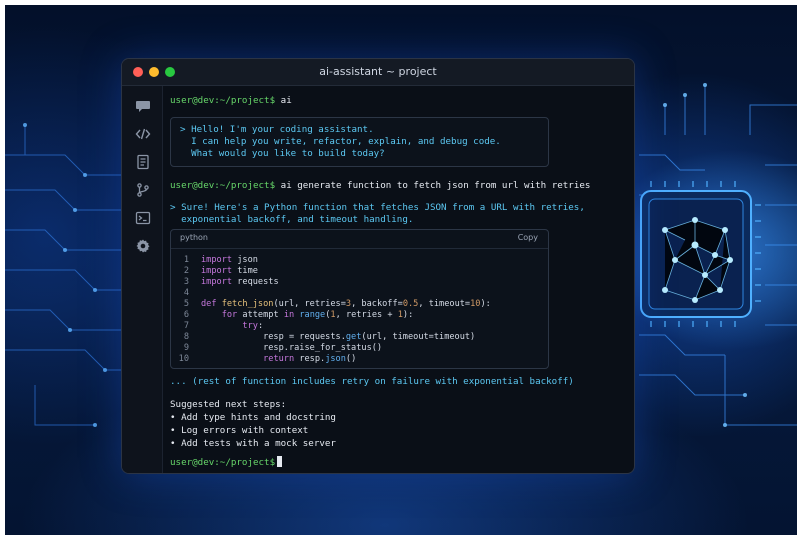  I want to click on code-line: 4, so click(186, 293).